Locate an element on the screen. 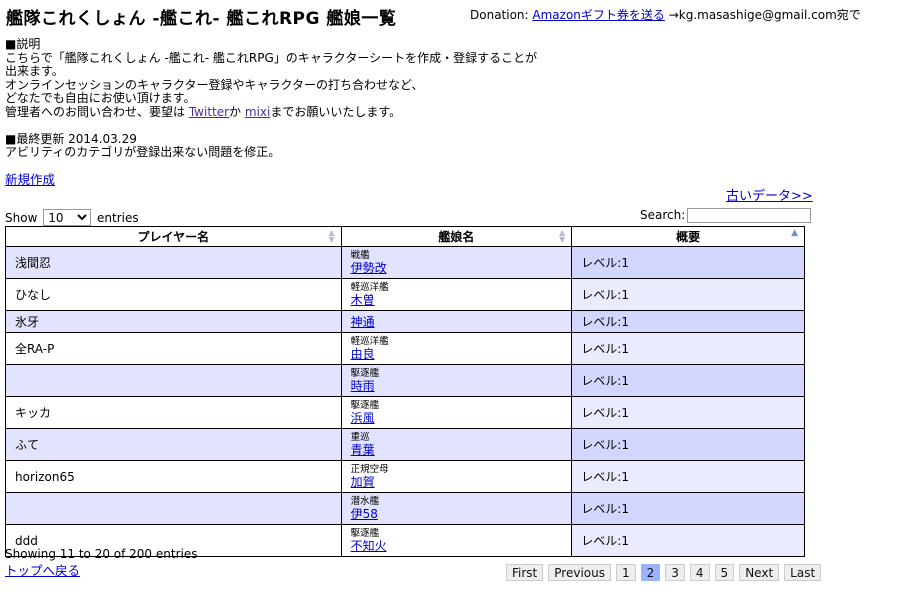 Image resolution: width=916 pixels, height=616 pixels. player-cell: ひなし is located at coordinates (173, 294).